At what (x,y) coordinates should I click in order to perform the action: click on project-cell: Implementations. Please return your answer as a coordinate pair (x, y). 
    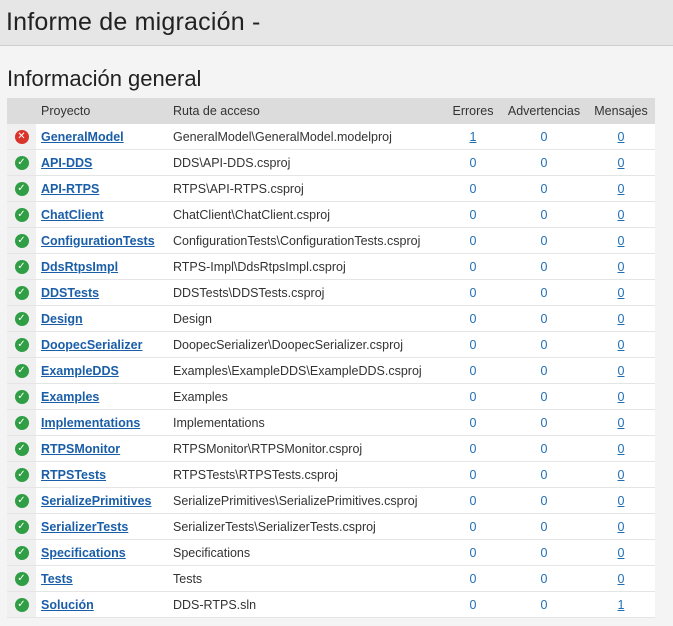
    Looking at the image, I should click on (102, 422).